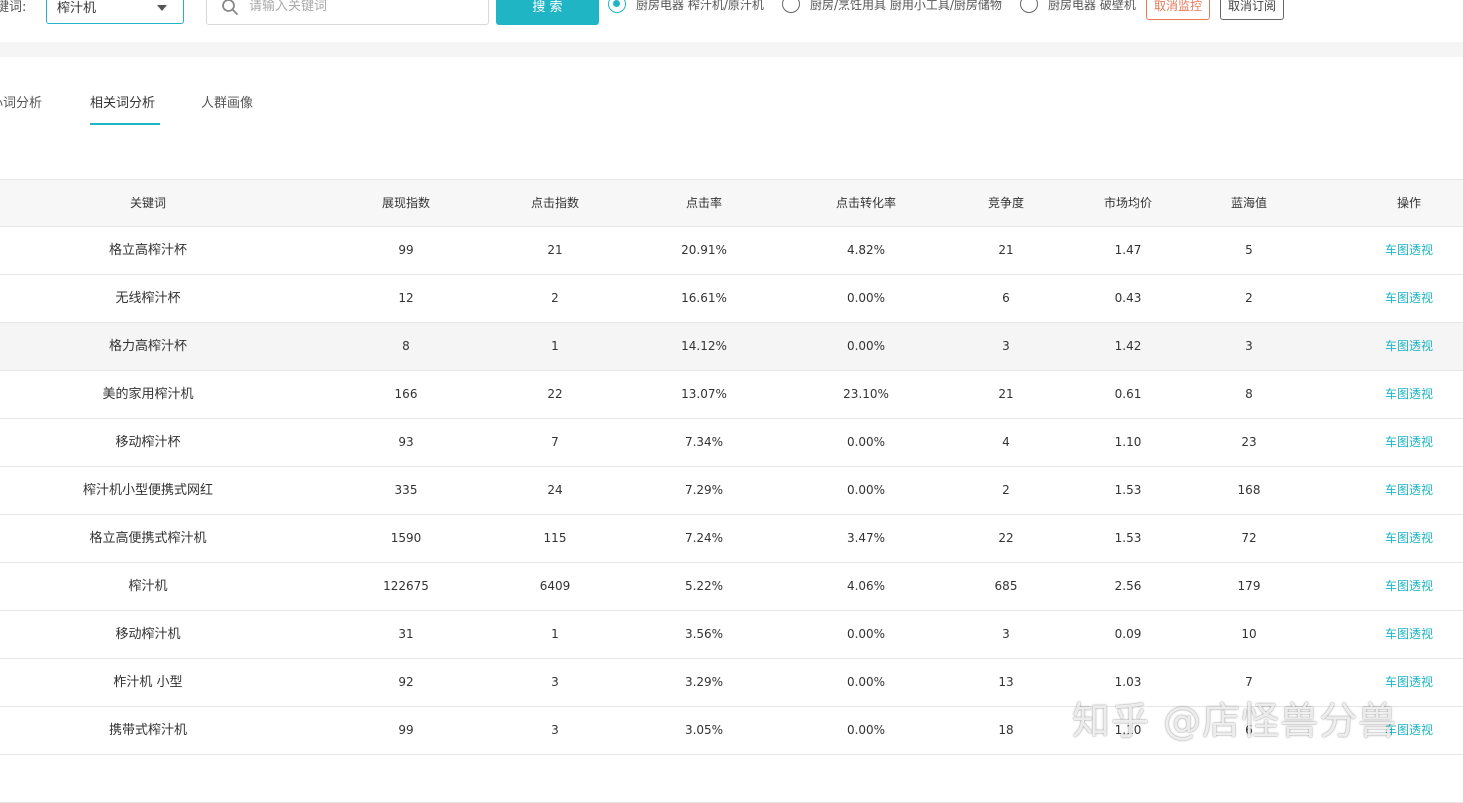 The width and height of the screenshot is (1463, 803). What do you see at coordinates (1128, 346) in the screenshot?
I see `cell-avg-price: 1.42` at bounding box center [1128, 346].